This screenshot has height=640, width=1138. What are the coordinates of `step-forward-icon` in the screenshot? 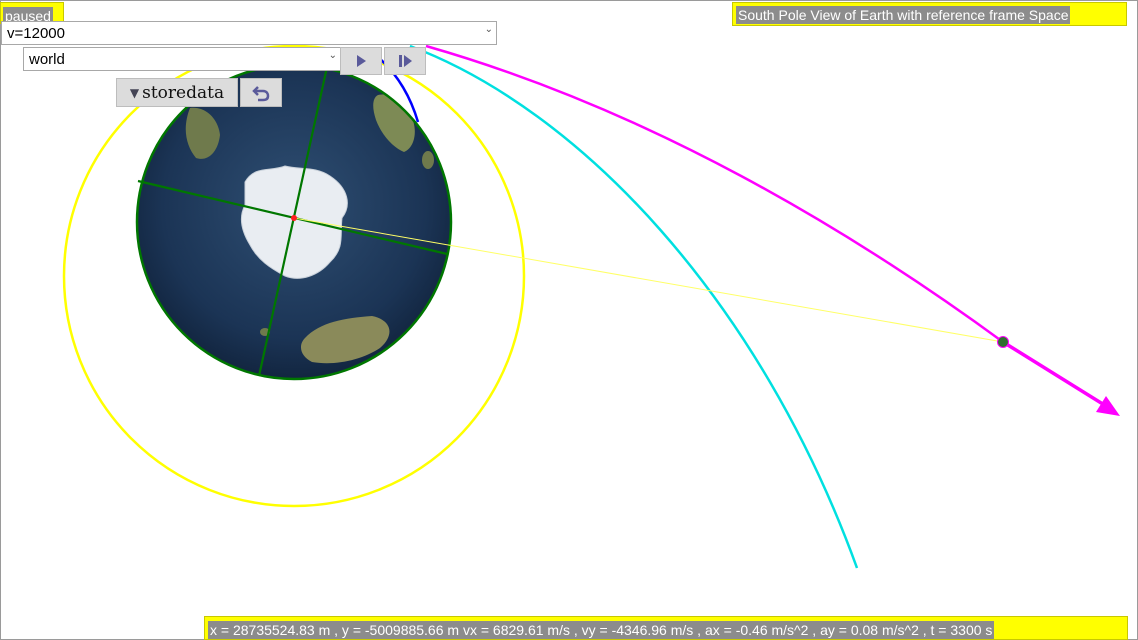 It's located at (405, 61).